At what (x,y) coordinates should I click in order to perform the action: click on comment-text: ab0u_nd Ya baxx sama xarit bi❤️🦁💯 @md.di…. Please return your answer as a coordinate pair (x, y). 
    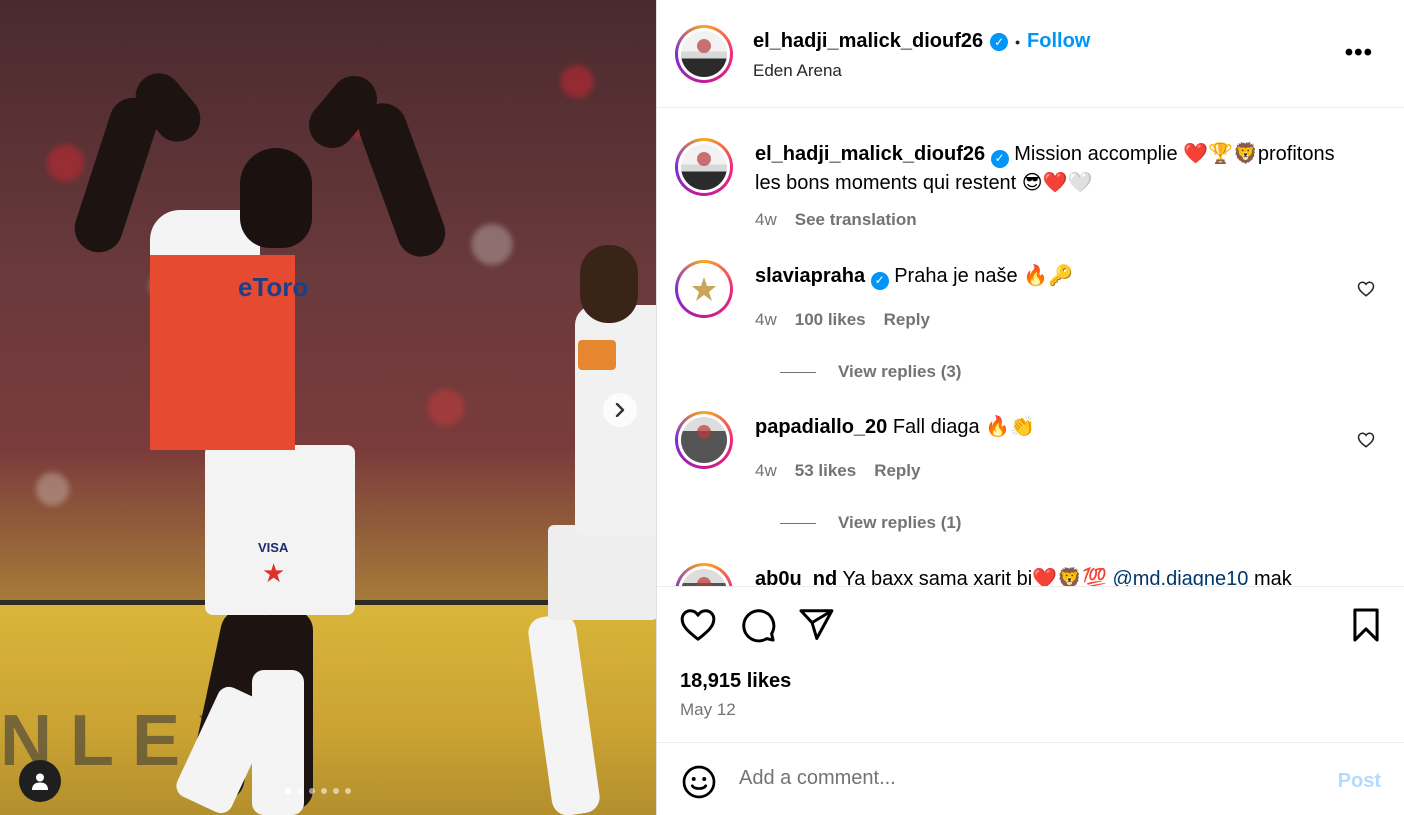
    Looking at the image, I should click on (1060, 575).